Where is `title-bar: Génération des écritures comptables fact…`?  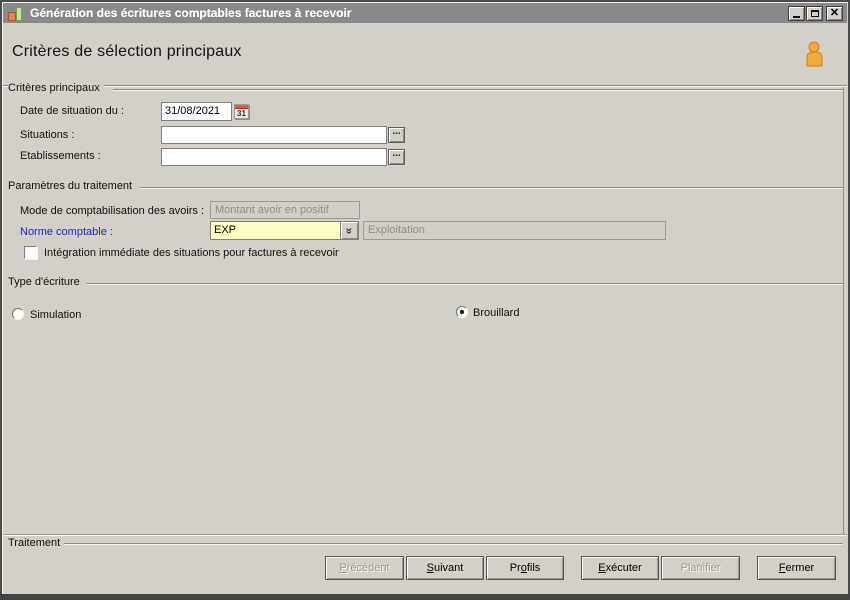 title-bar: Génération des écritures comptables fact… is located at coordinates (425, 13).